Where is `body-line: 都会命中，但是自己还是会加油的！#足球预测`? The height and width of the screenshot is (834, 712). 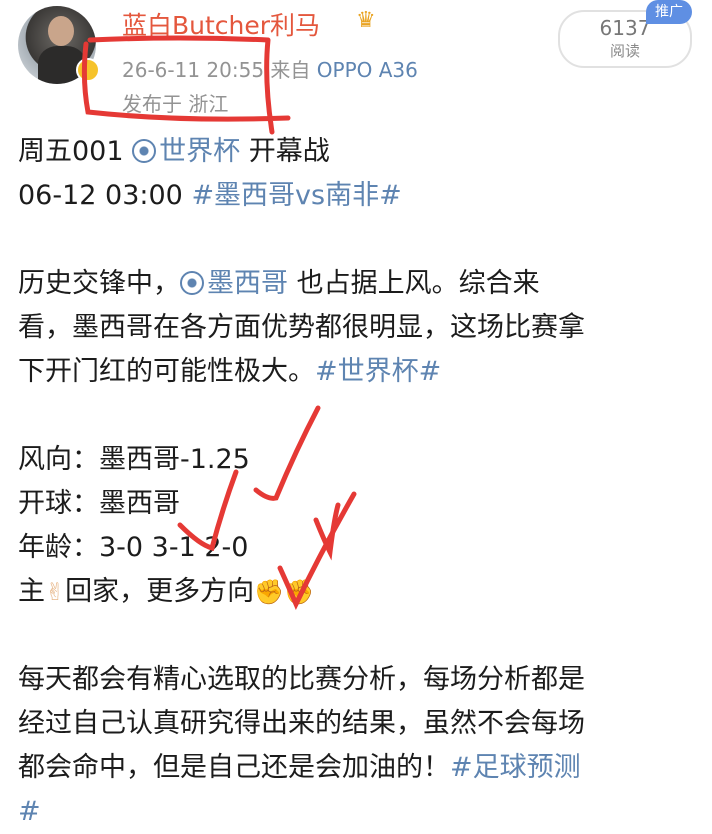 body-line: 都会命中，但是自己还是会加油的！#足球预测 is located at coordinates (363, 768).